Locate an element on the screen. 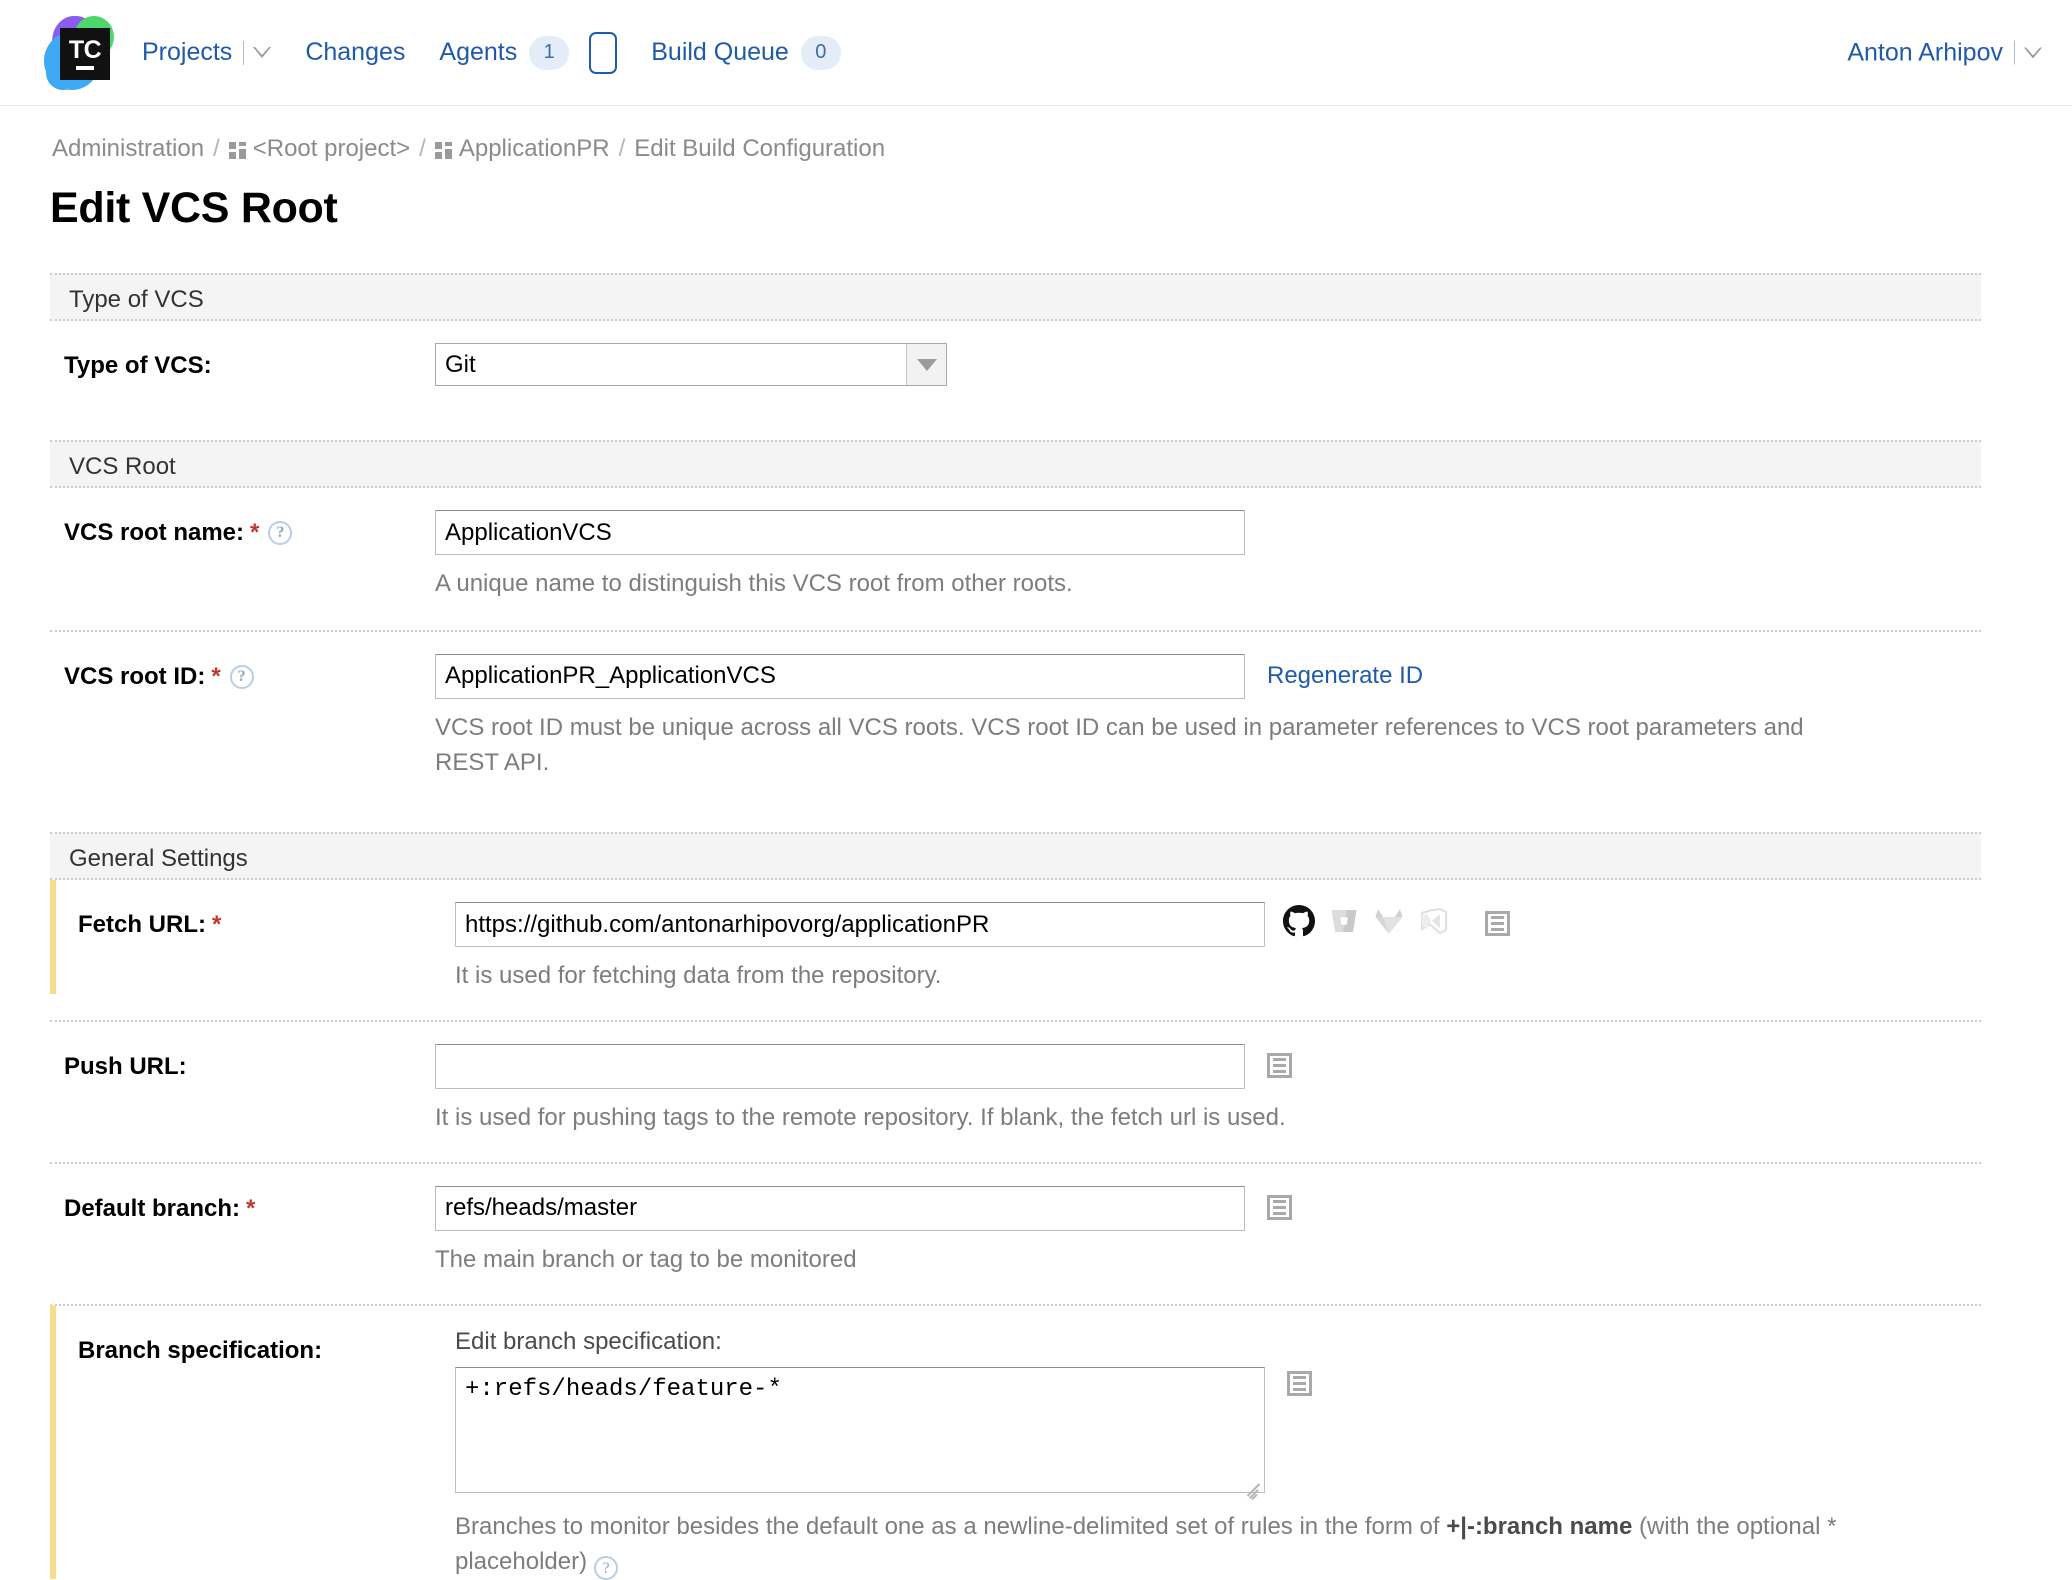 The height and width of the screenshot is (1580, 2072). nav-separator is located at coordinates (244, 52).